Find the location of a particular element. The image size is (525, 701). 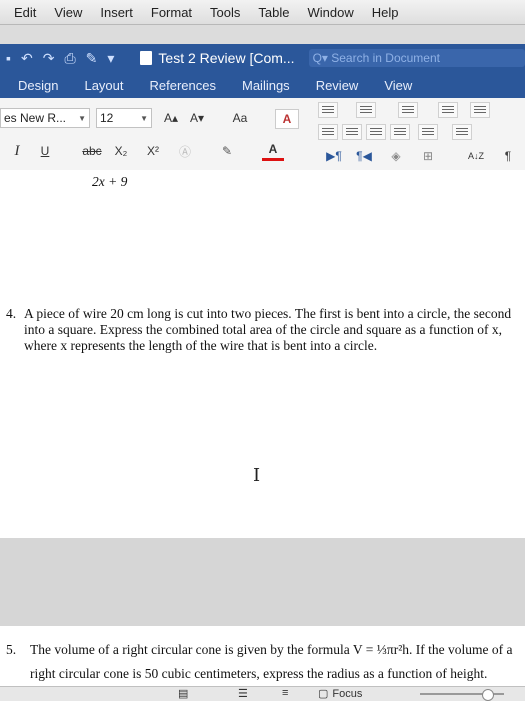

font-name-select: es New R... ▼ is located at coordinates (45, 118).